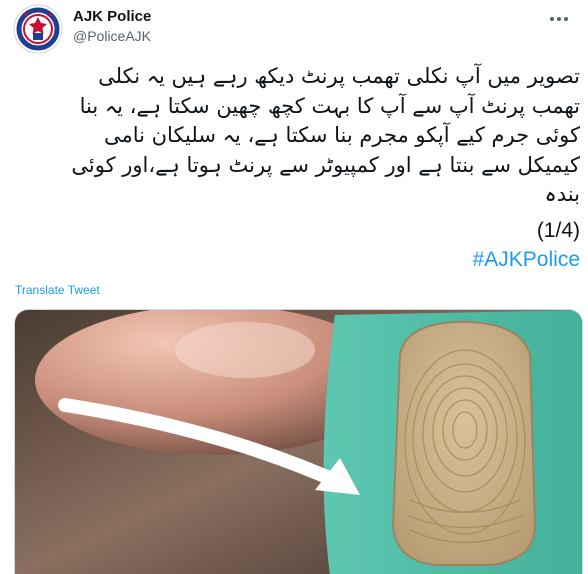 The height and width of the screenshot is (574, 588). Describe the element at coordinates (558, 230) in the screenshot. I see `thread-counter: (1/4)` at that location.